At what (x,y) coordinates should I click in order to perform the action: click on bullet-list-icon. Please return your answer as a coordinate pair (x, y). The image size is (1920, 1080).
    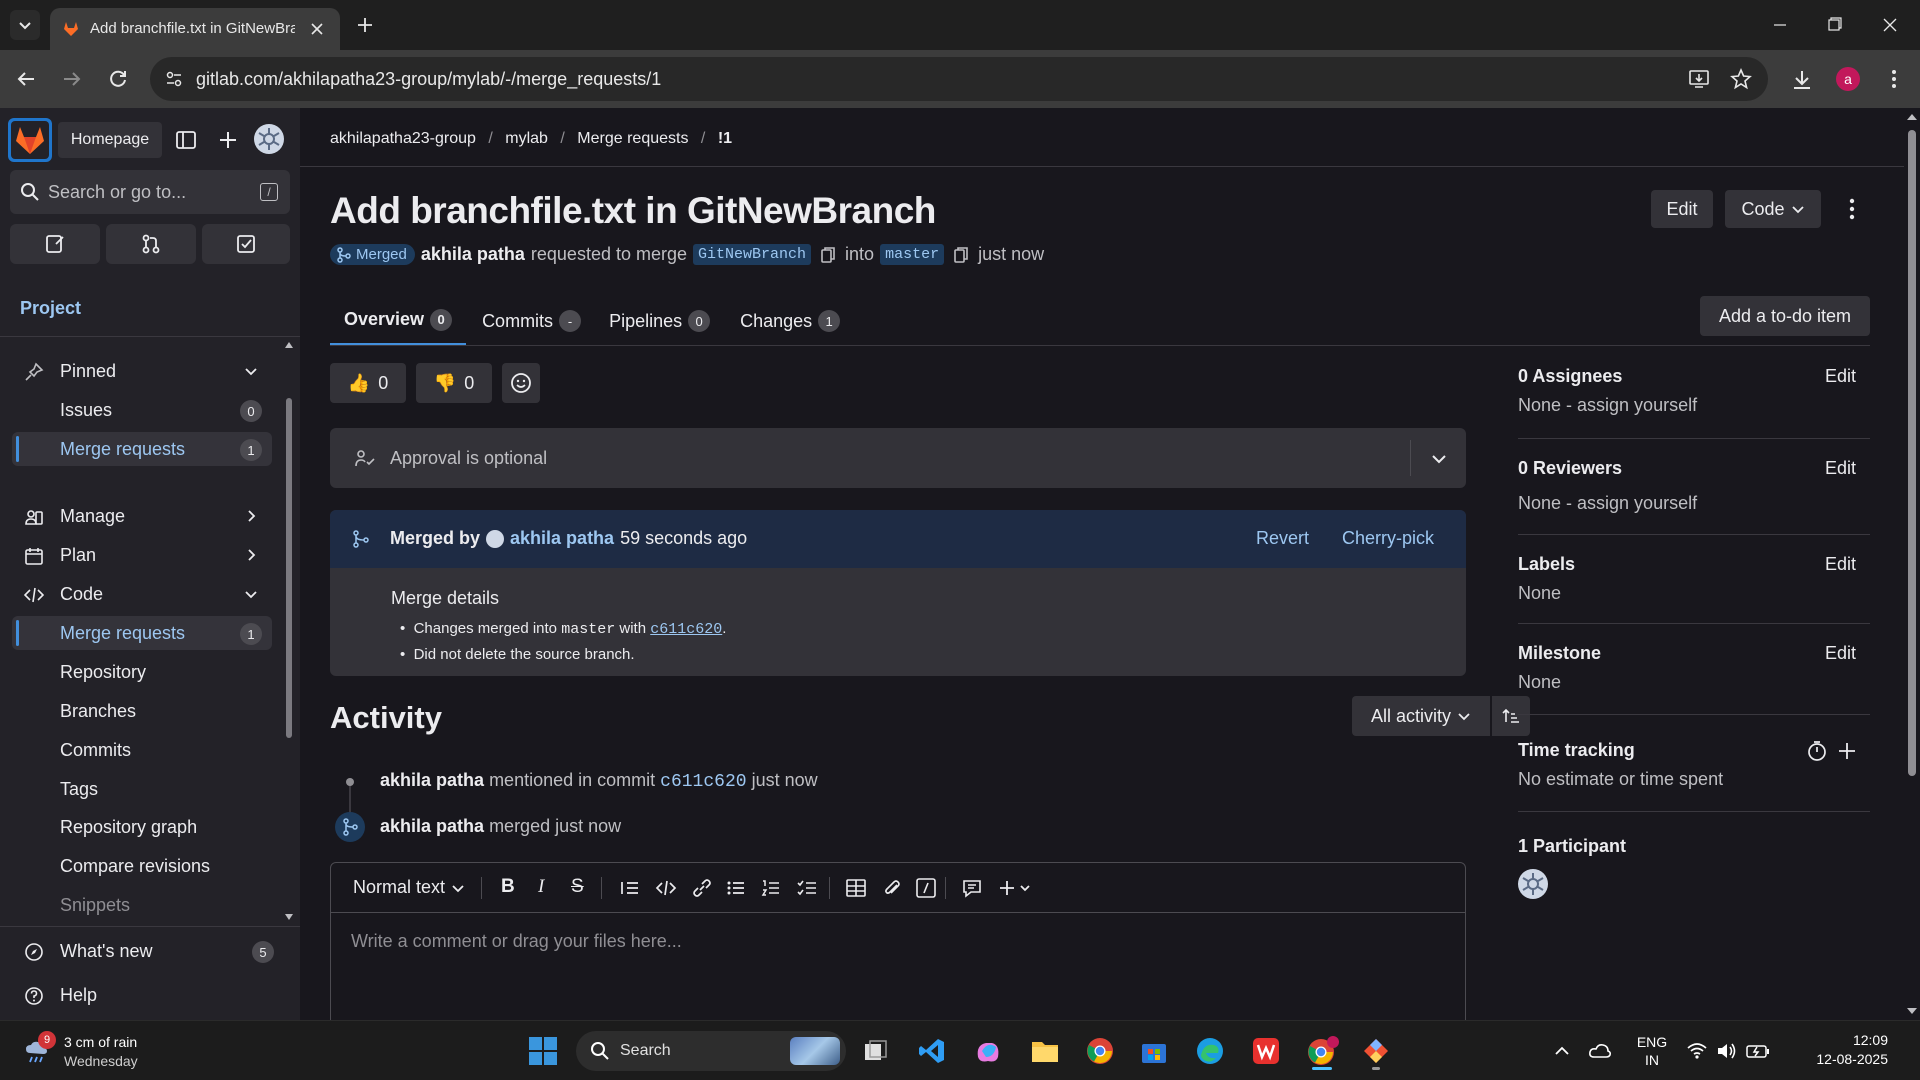
    Looking at the image, I should click on (736, 888).